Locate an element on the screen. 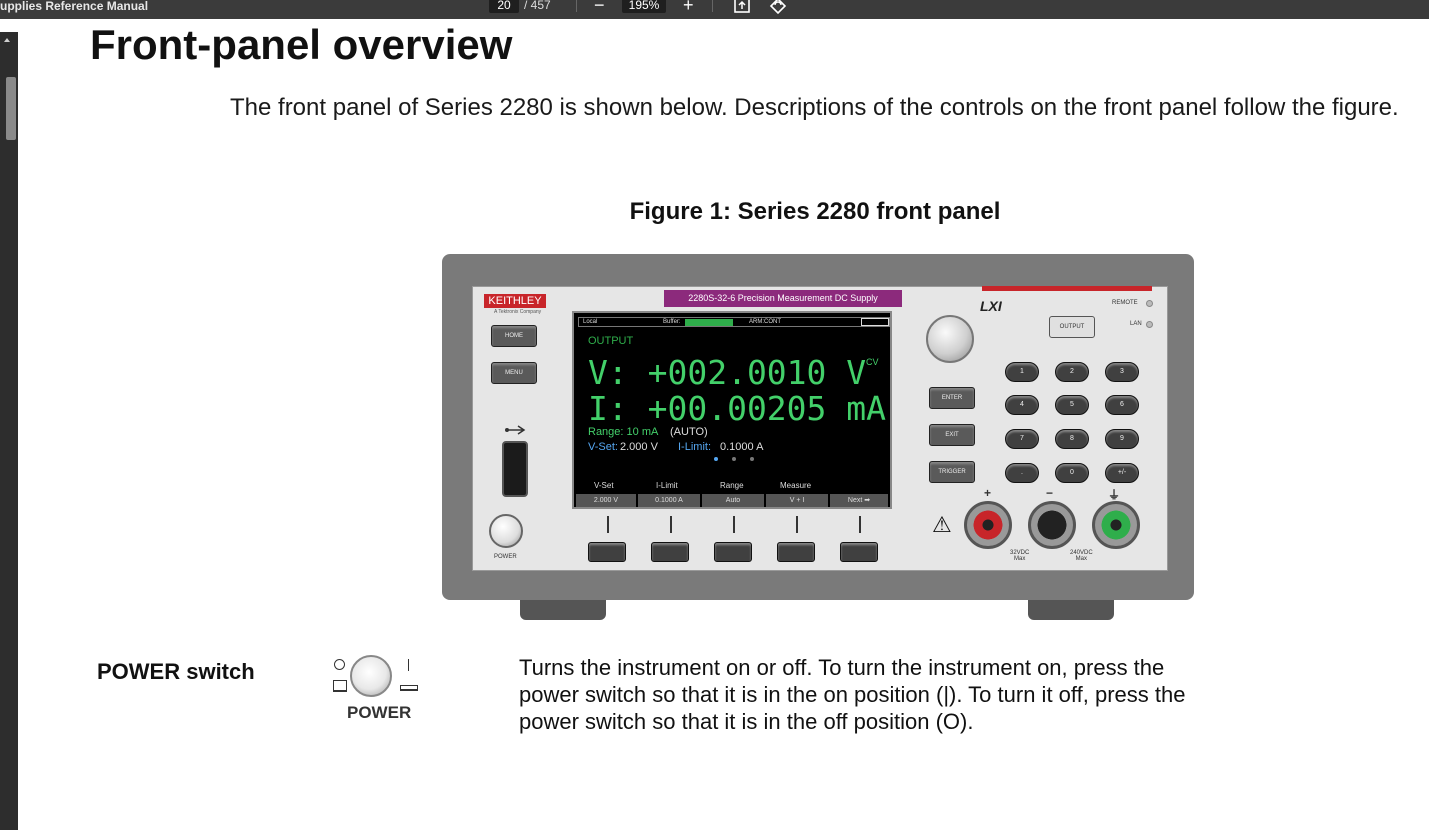 The image size is (1429, 830). max-voltage-label: 32VDC Max is located at coordinates (1020, 556).